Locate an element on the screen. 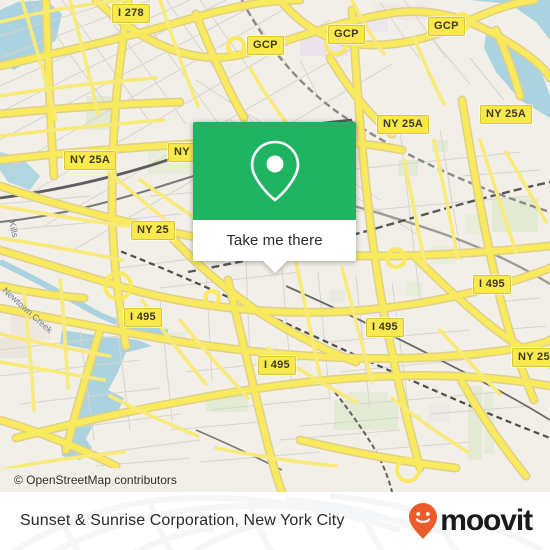 The width and height of the screenshot is (550, 550). attribution-text: © OpenStreetMap contributors is located at coordinates (95, 480).